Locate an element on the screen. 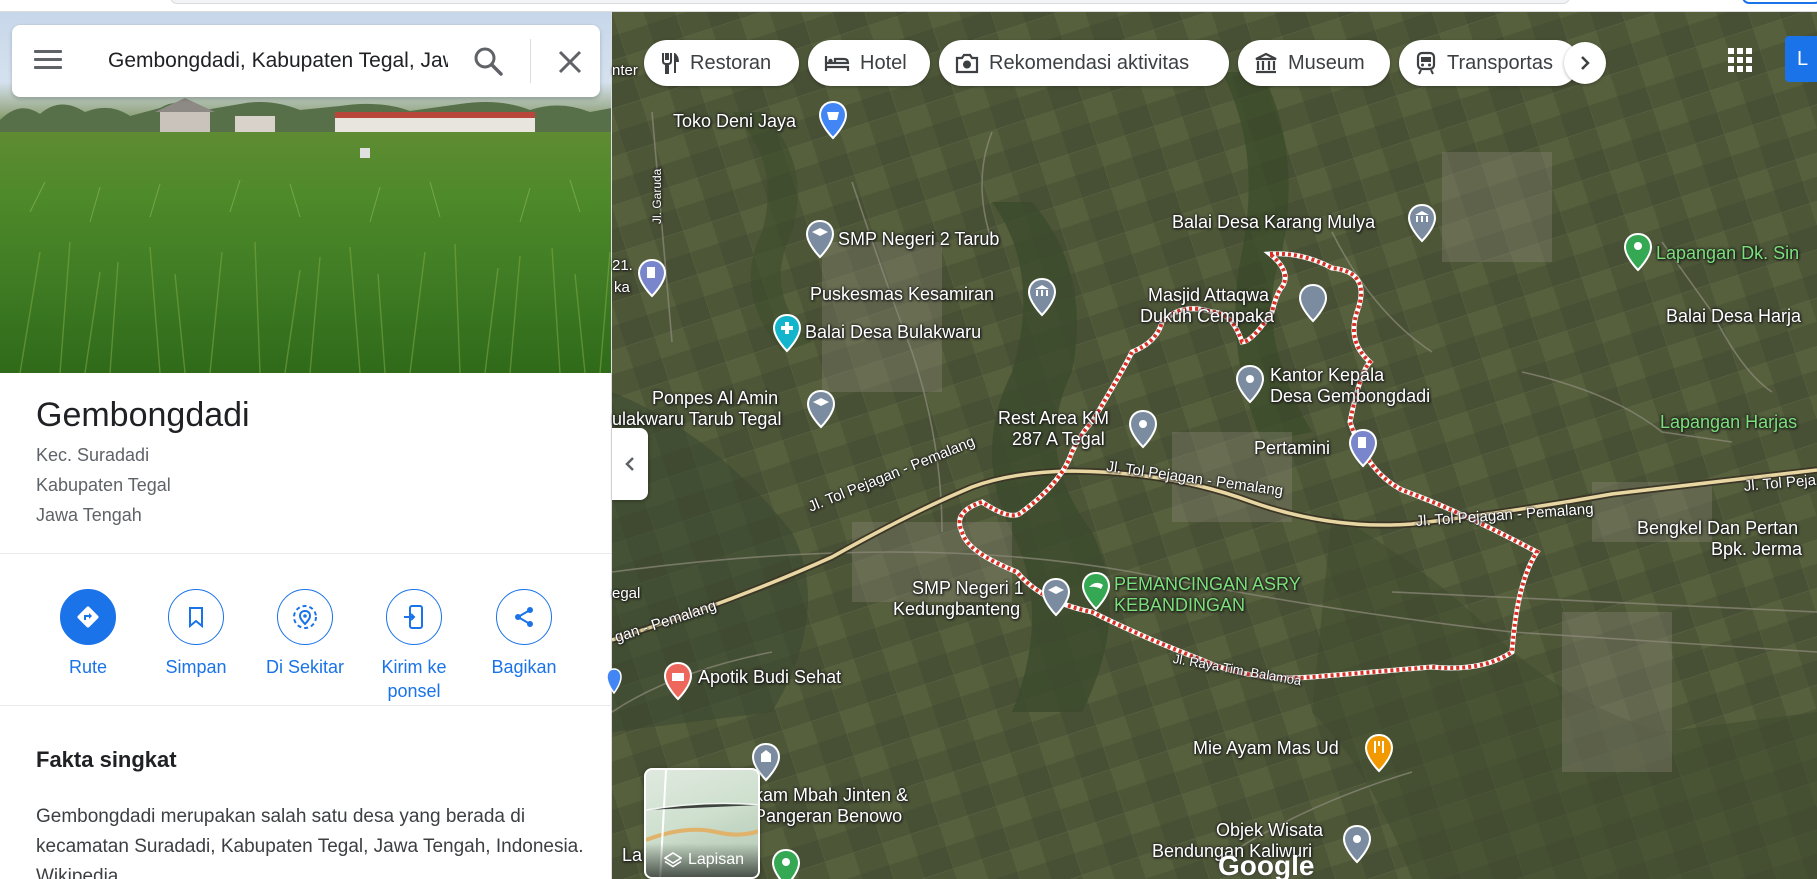 Image resolution: width=1817 pixels, height=879 pixels. map-label-edge-d: egal is located at coordinates (626, 593).